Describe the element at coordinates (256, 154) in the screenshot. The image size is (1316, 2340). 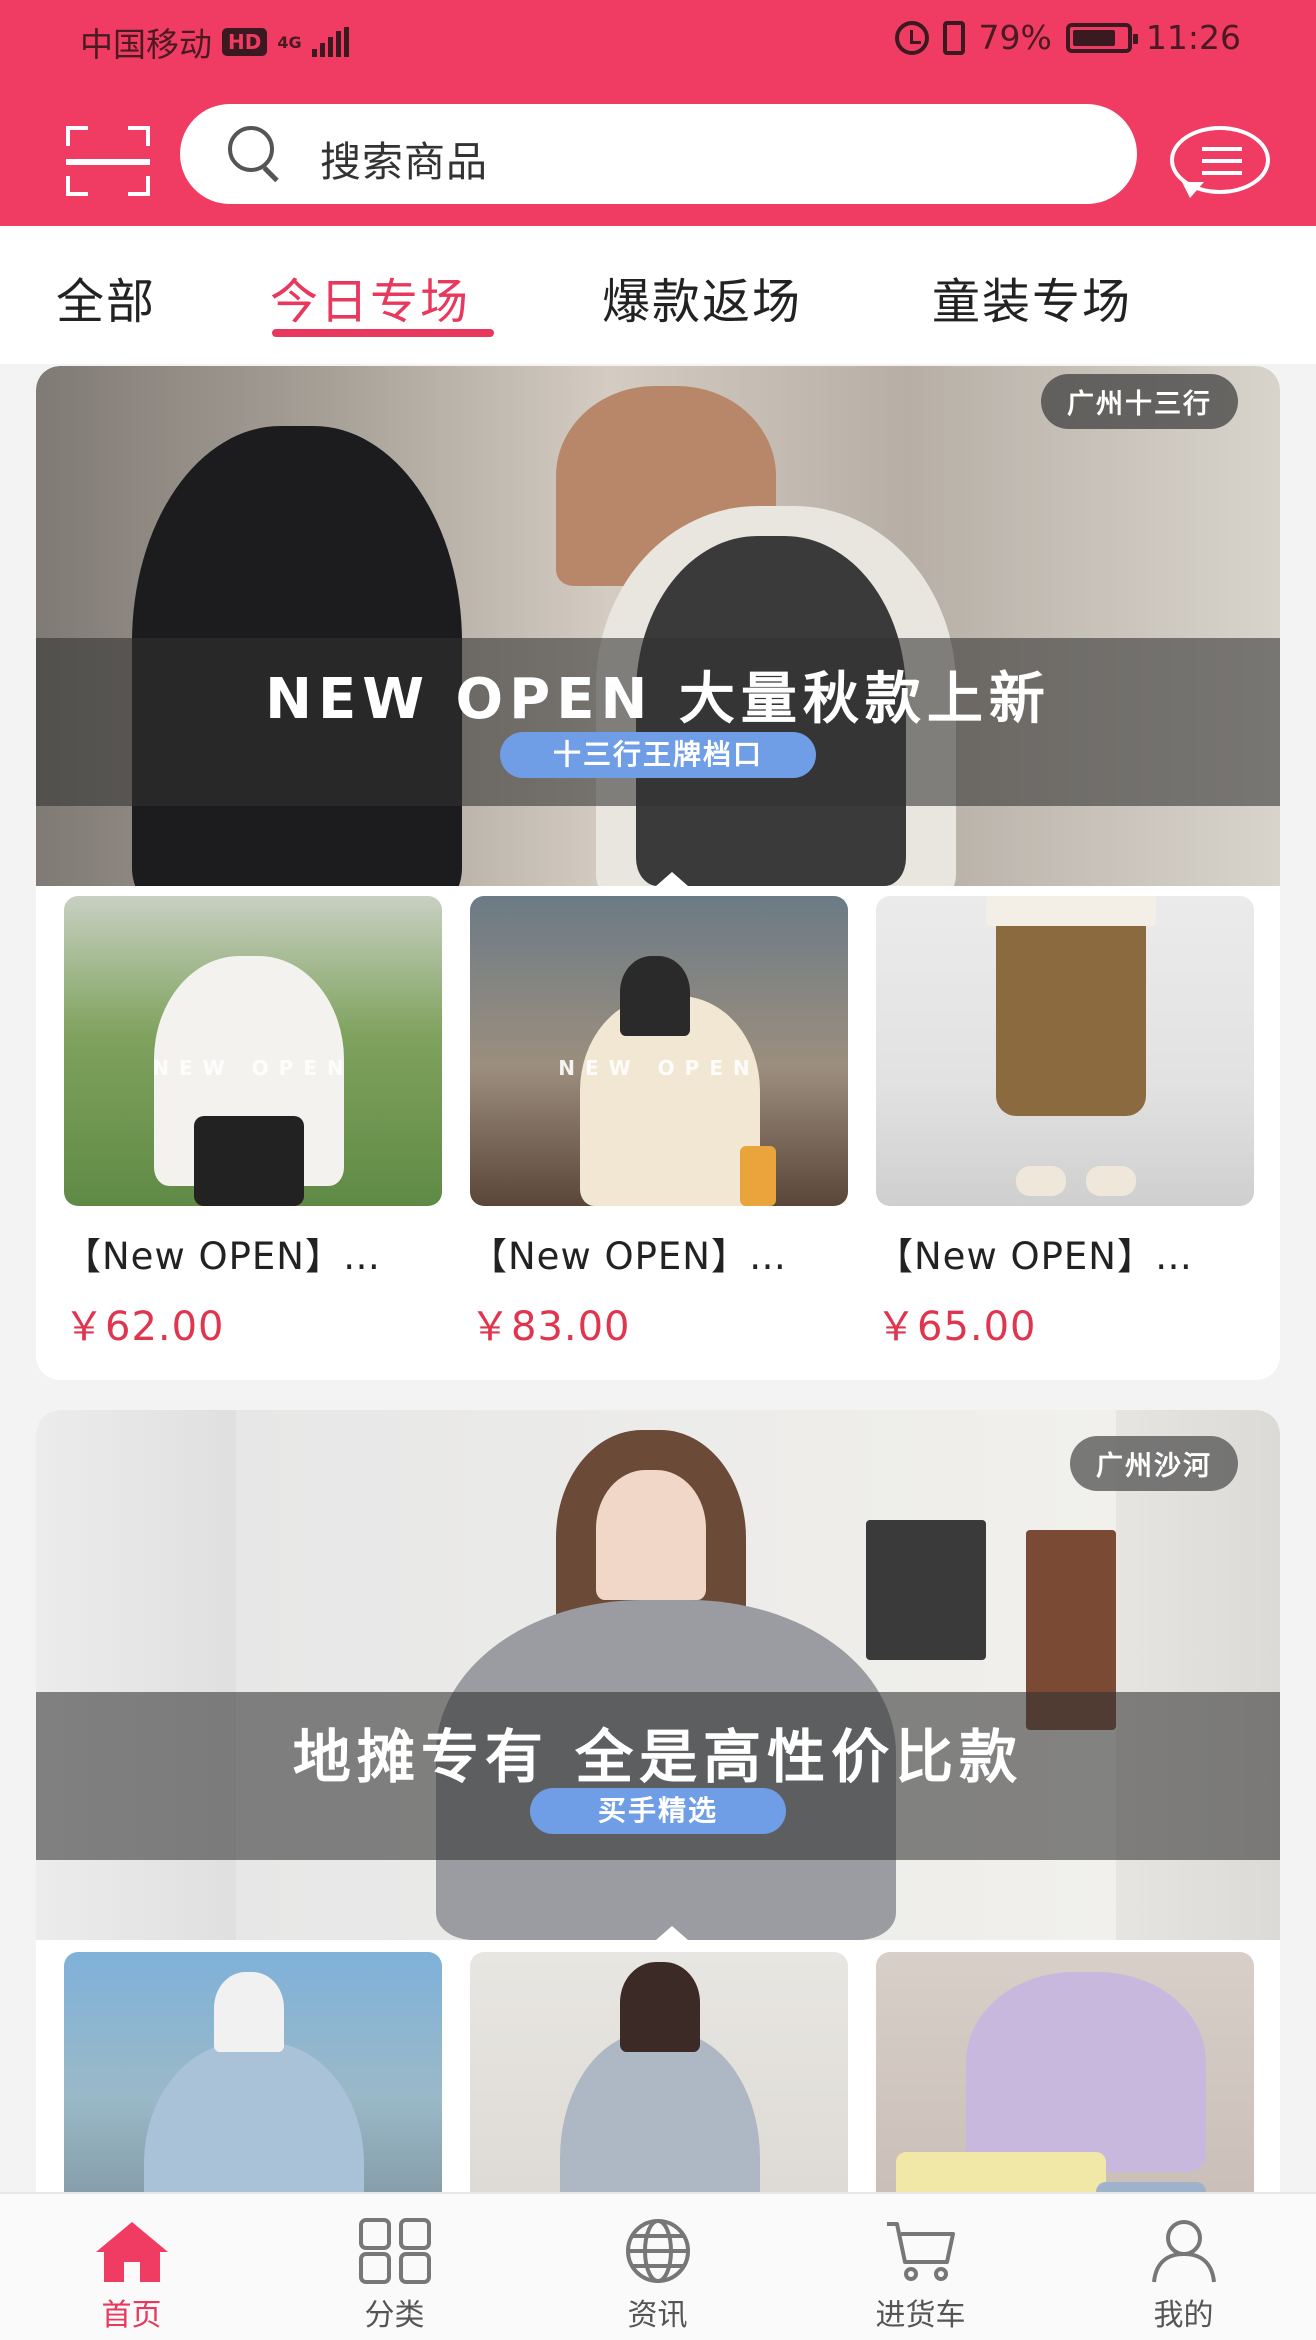
I see `search-icon` at that location.